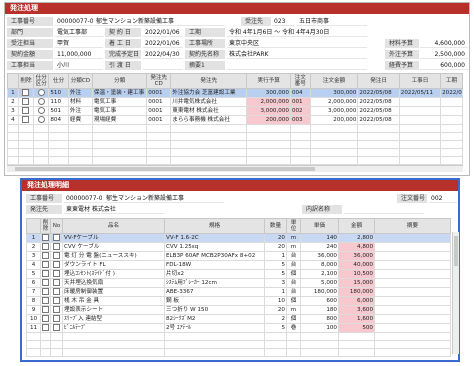 The image size is (474, 366). What do you see at coordinates (356, 292) in the screenshot?
I see `detail-cell-amount: 180,000` at bounding box center [356, 292].